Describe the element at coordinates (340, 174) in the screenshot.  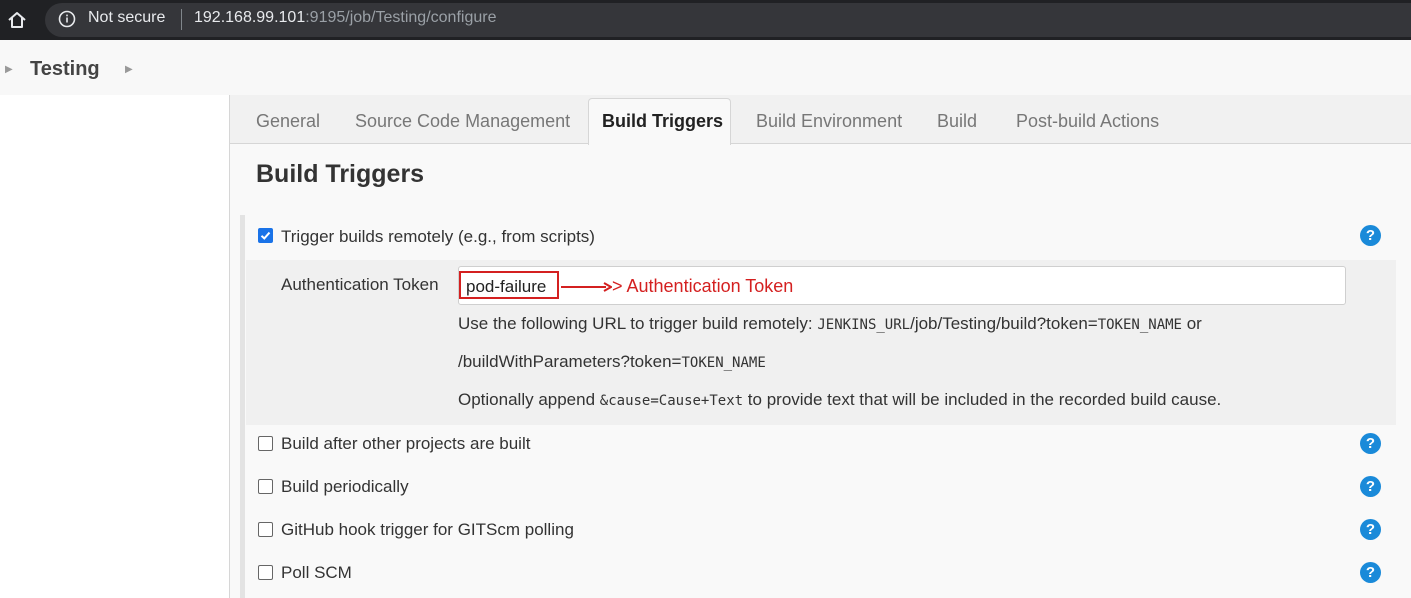
I see `section-title: Build Triggers` at that location.